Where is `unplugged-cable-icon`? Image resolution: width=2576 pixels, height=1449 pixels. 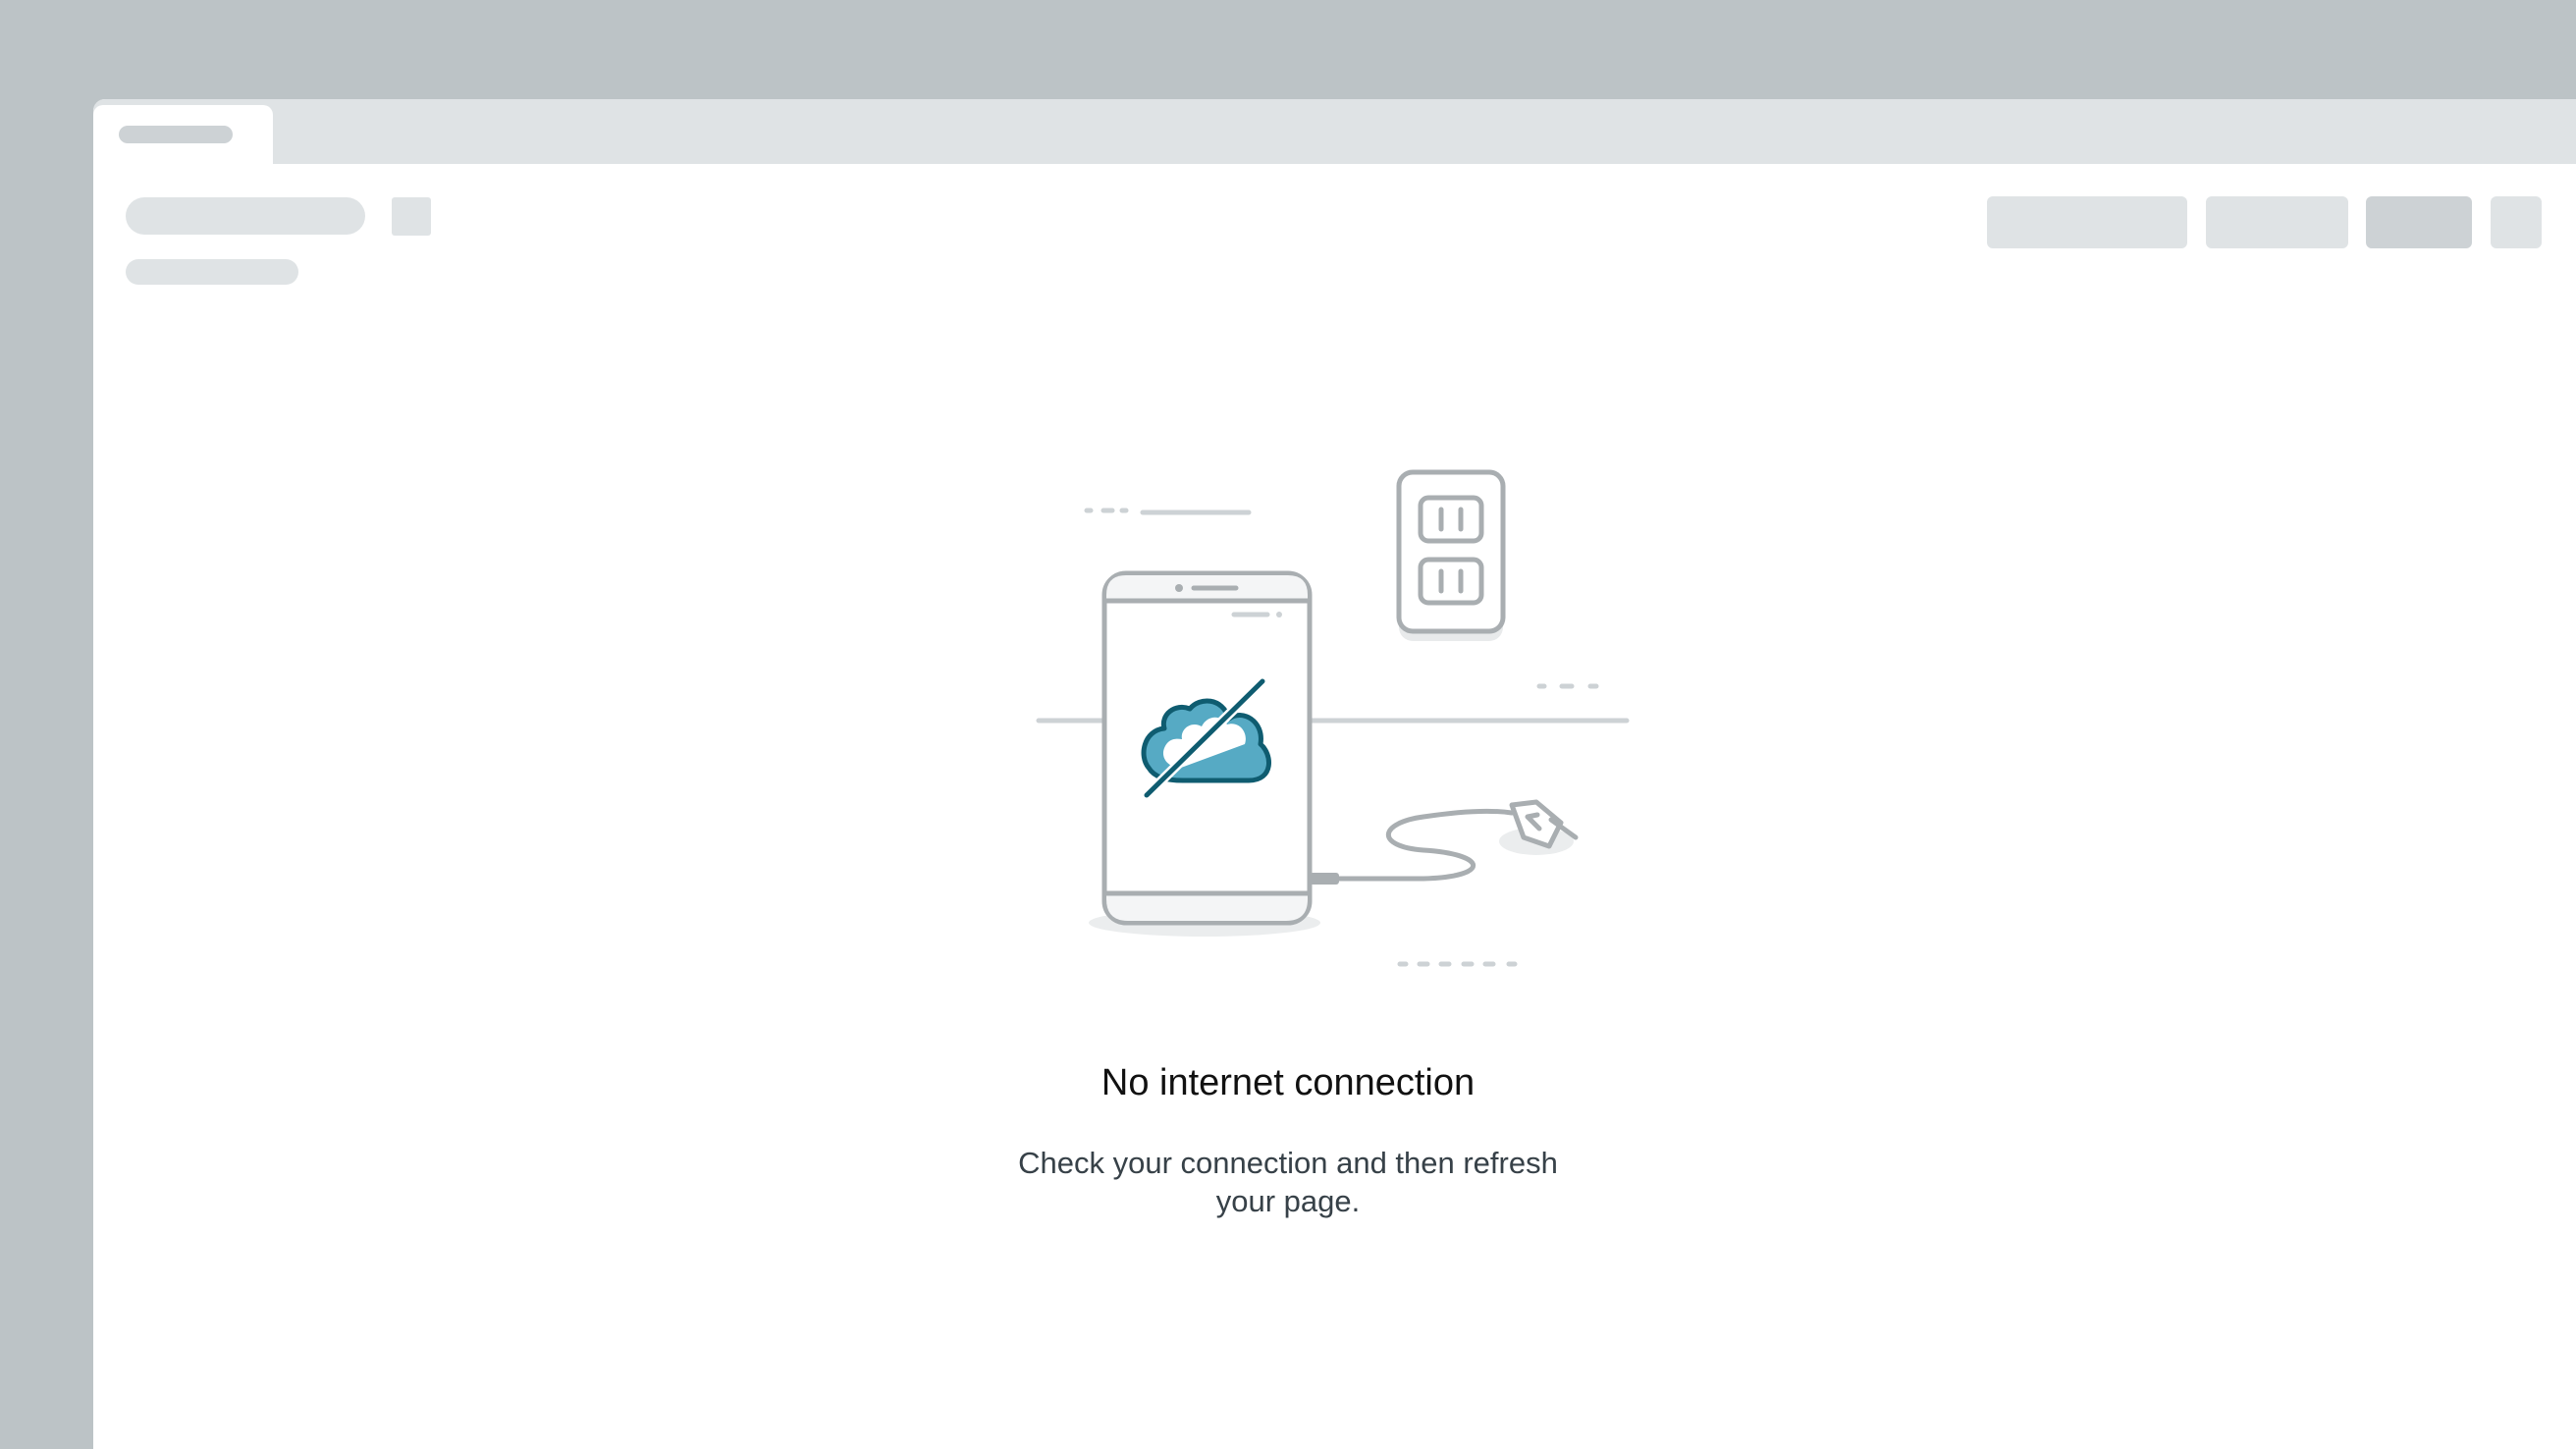 unplugged-cable-icon is located at coordinates (1444, 842).